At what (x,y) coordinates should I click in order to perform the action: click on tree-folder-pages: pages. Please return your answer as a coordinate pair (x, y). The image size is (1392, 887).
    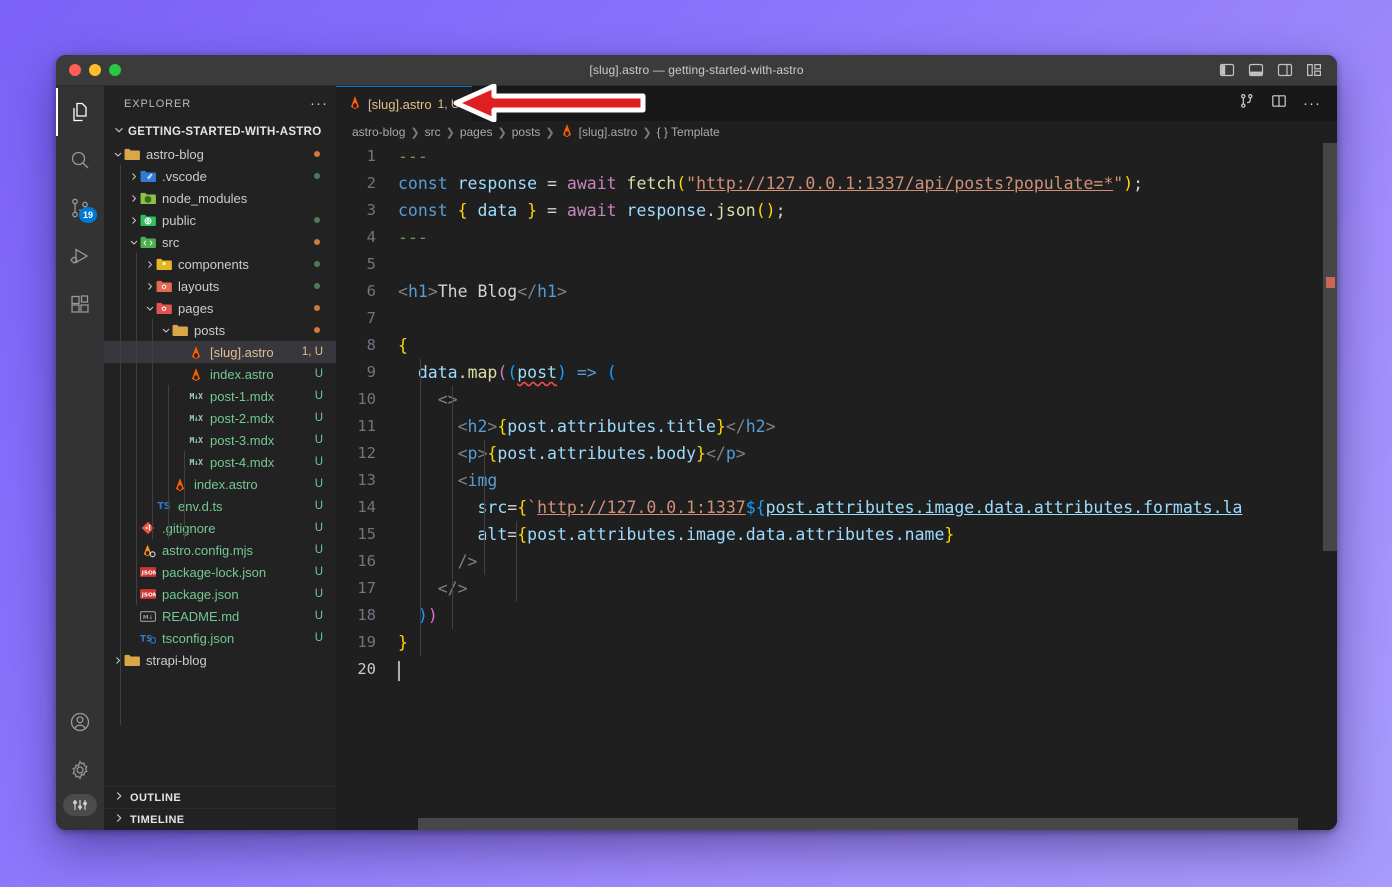
    Looking at the image, I should click on (220, 308).